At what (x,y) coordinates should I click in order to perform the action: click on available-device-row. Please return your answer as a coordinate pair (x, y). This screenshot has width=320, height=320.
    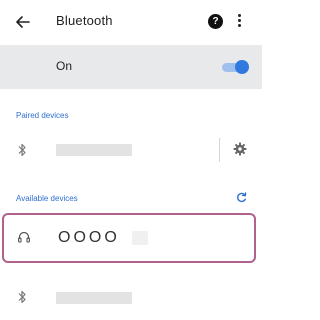
    Looking at the image, I should click on (131, 294).